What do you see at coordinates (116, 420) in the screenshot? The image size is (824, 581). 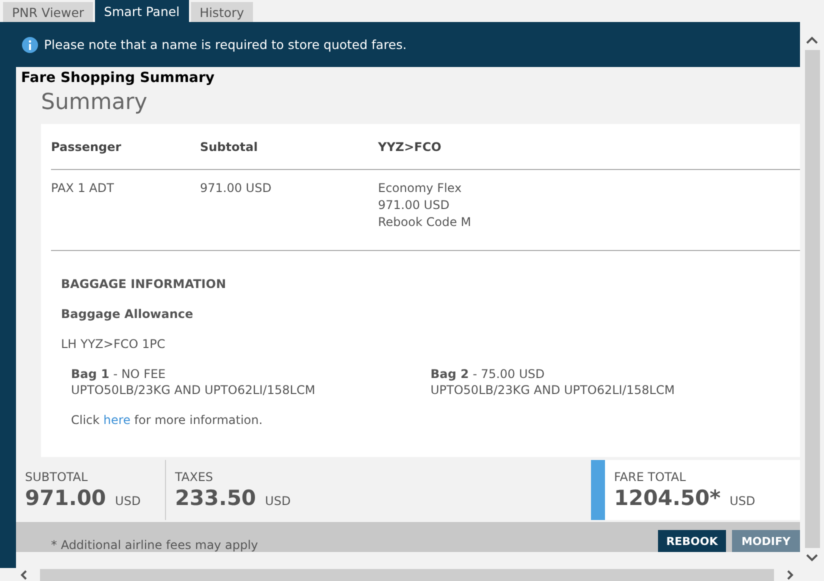 I see `here-link: here` at bounding box center [116, 420].